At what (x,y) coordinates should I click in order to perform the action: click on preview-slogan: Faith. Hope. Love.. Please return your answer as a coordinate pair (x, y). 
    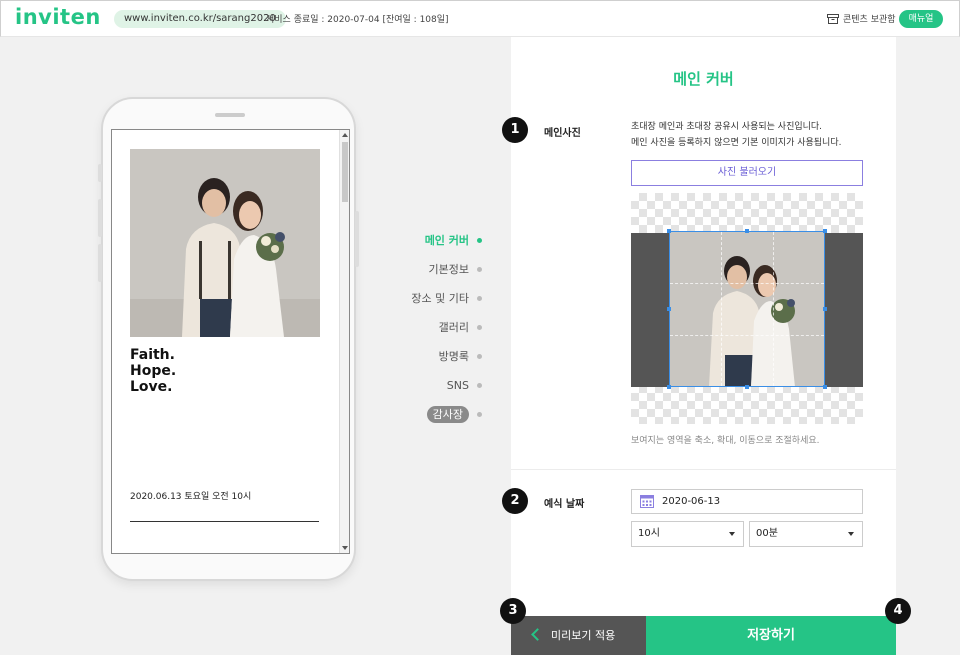
    Looking at the image, I should click on (153, 371).